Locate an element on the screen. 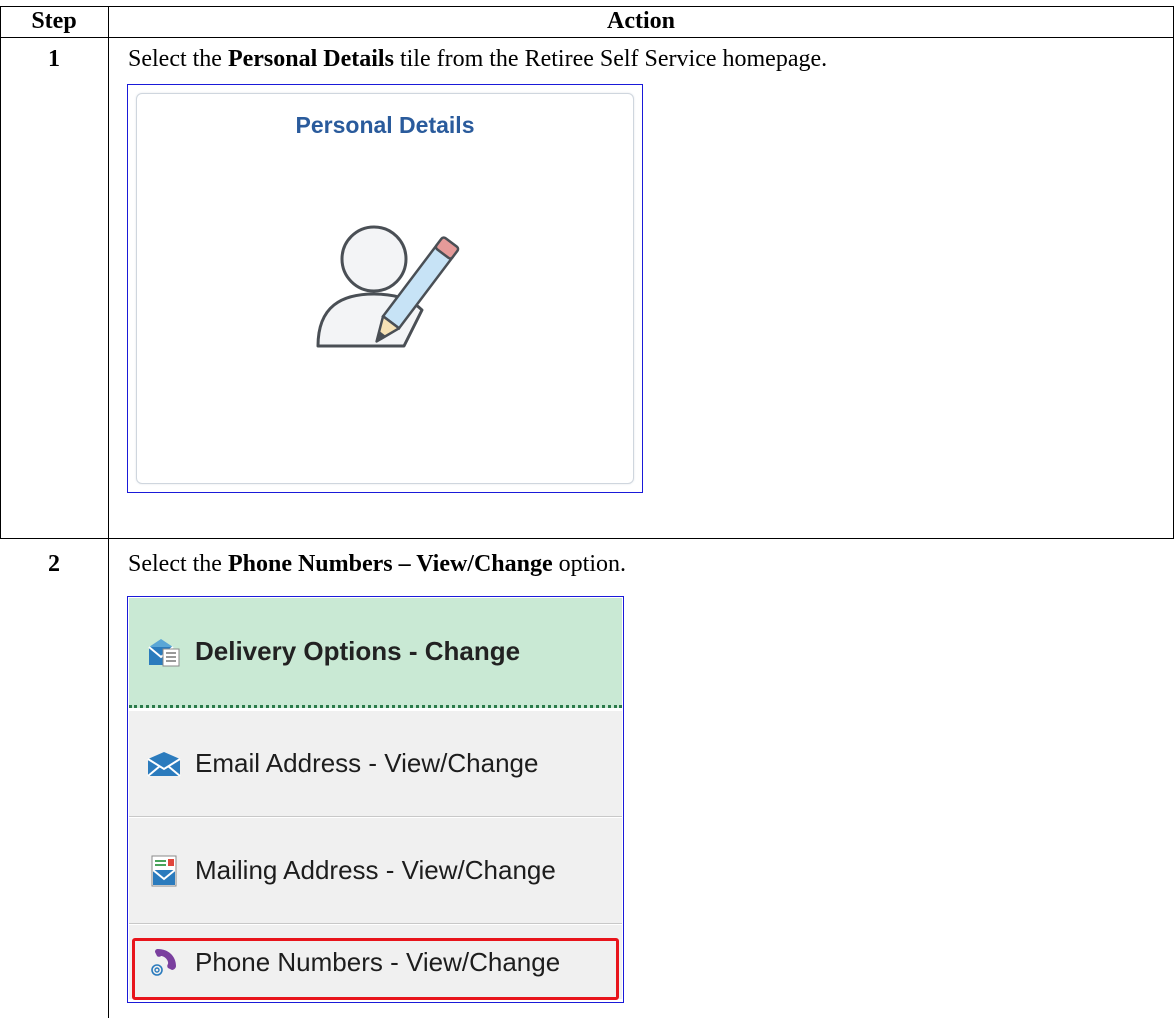  delivery-options-icon is located at coordinates (164, 652).